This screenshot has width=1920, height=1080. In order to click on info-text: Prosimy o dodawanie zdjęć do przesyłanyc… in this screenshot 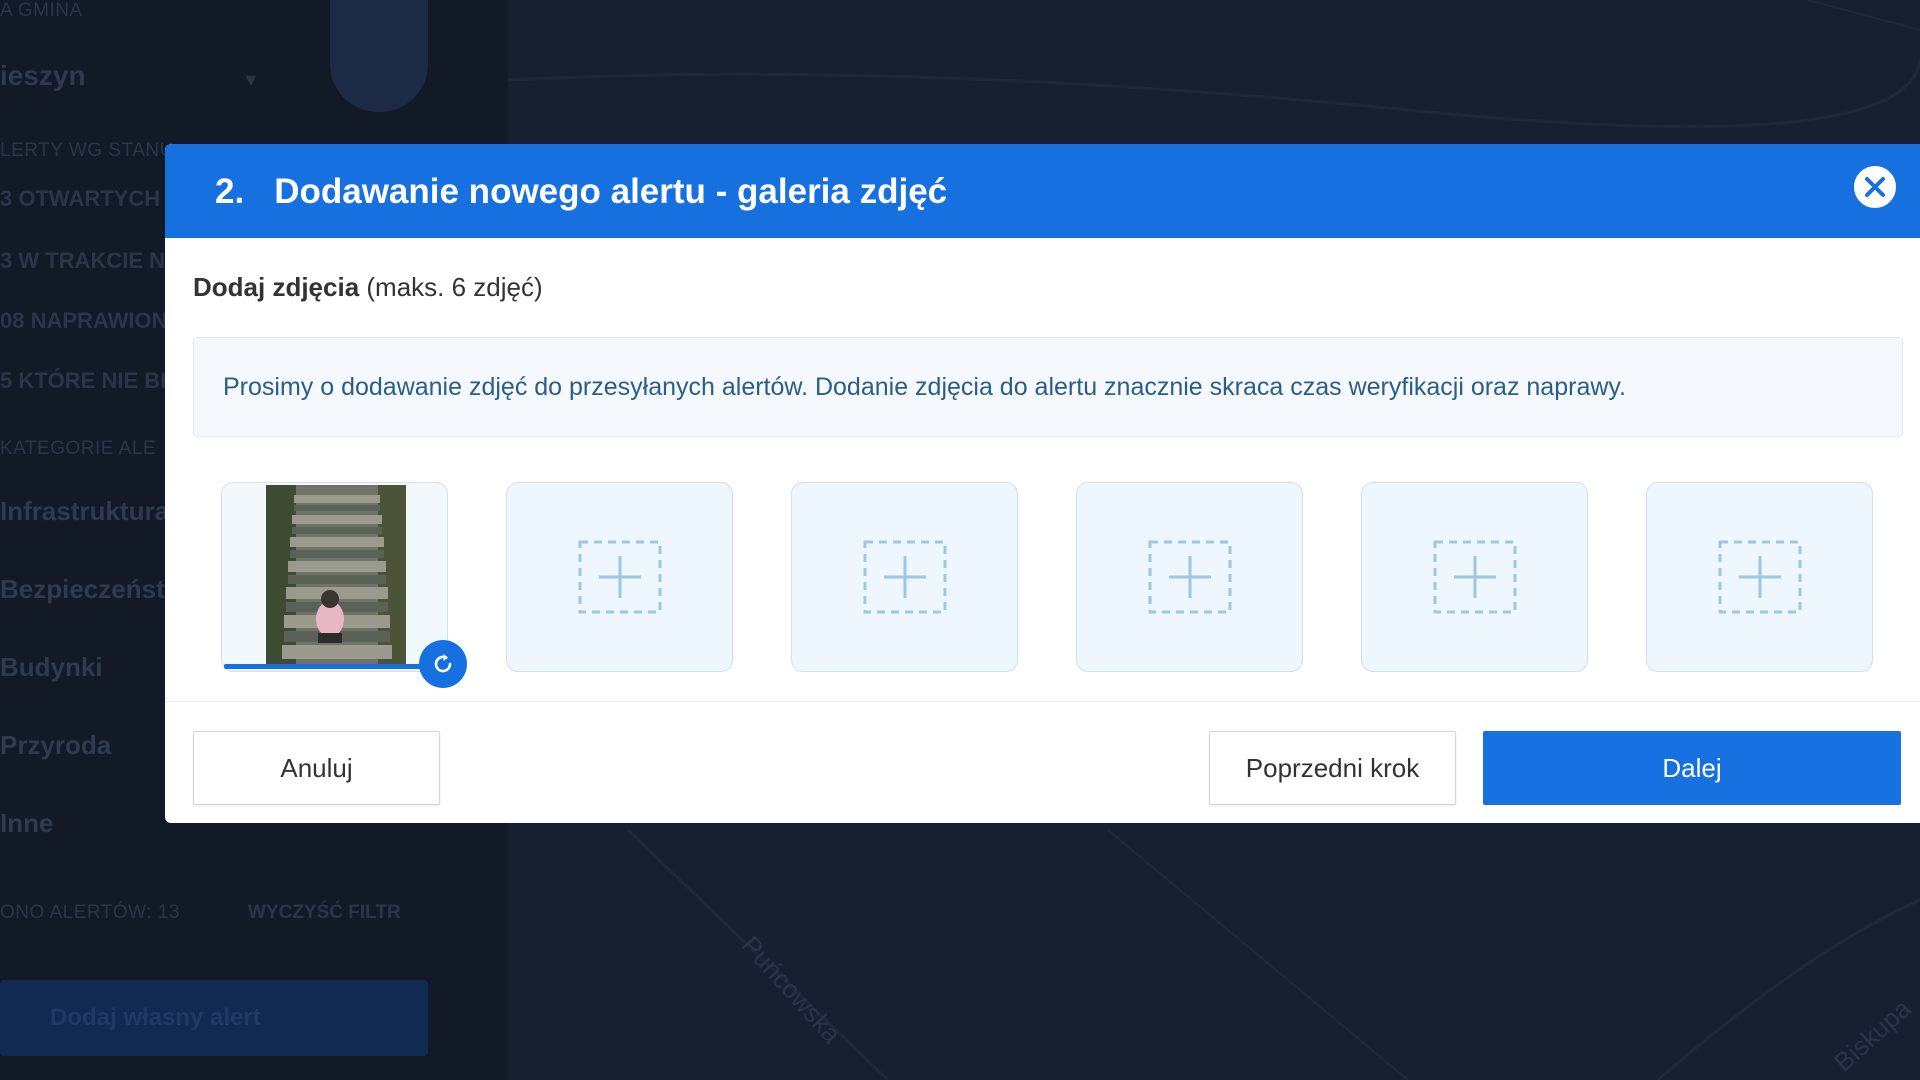, I will do `click(924, 386)`.